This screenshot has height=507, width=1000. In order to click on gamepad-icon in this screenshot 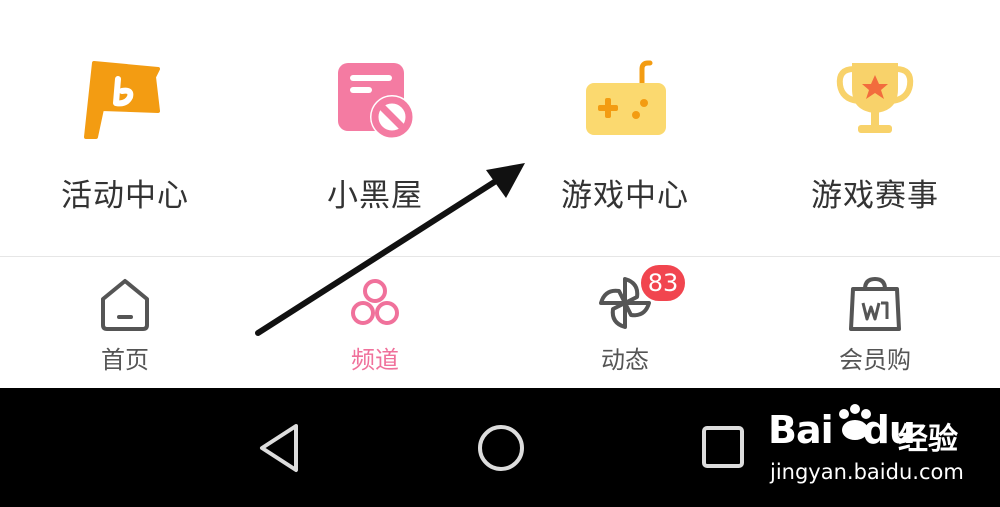, I will do `click(626, 97)`.